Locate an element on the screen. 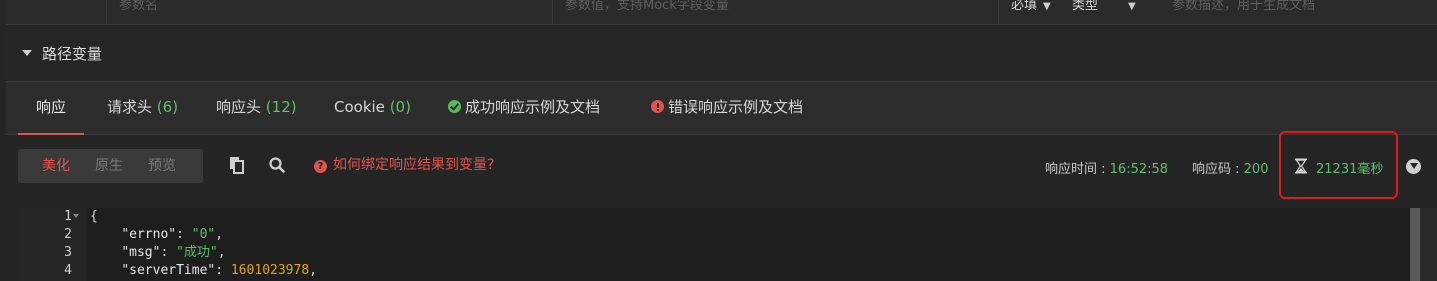 The width and height of the screenshot is (1437, 281). tab-error-example: 错误响应示例及文档 is located at coordinates (727, 108).